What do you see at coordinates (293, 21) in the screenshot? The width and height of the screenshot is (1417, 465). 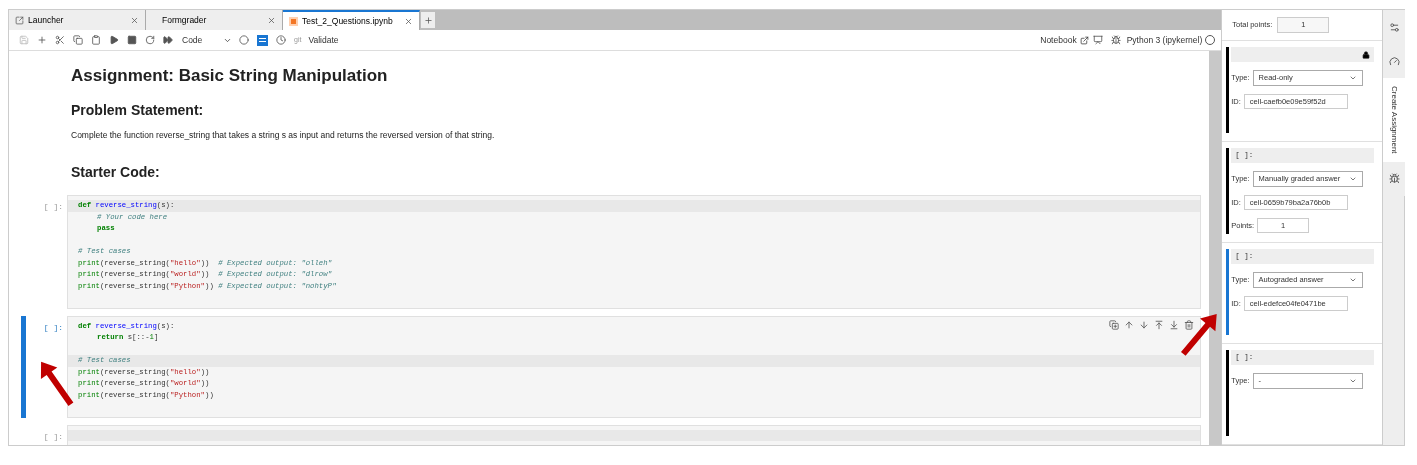 I see `notebook-icon` at bounding box center [293, 21].